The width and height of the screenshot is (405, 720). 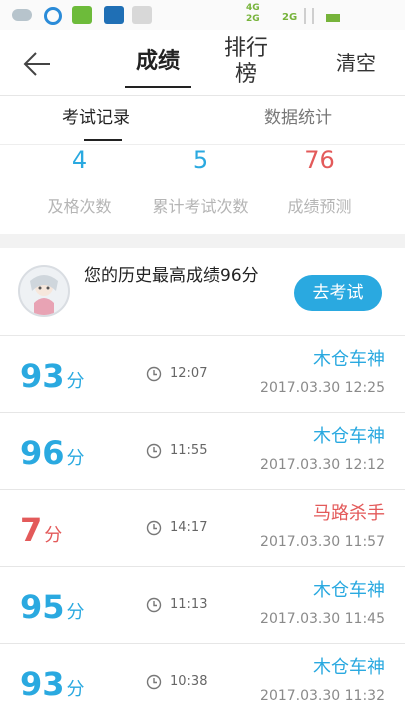 I want to click on tab-data-statistics: 数据统计, so click(x=298, y=118).